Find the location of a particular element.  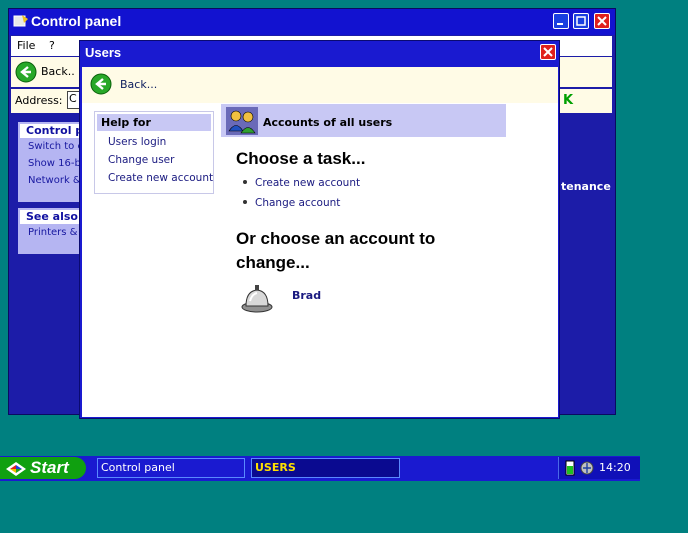

panel-heading: Control pa is located at coordinates (54, 131).